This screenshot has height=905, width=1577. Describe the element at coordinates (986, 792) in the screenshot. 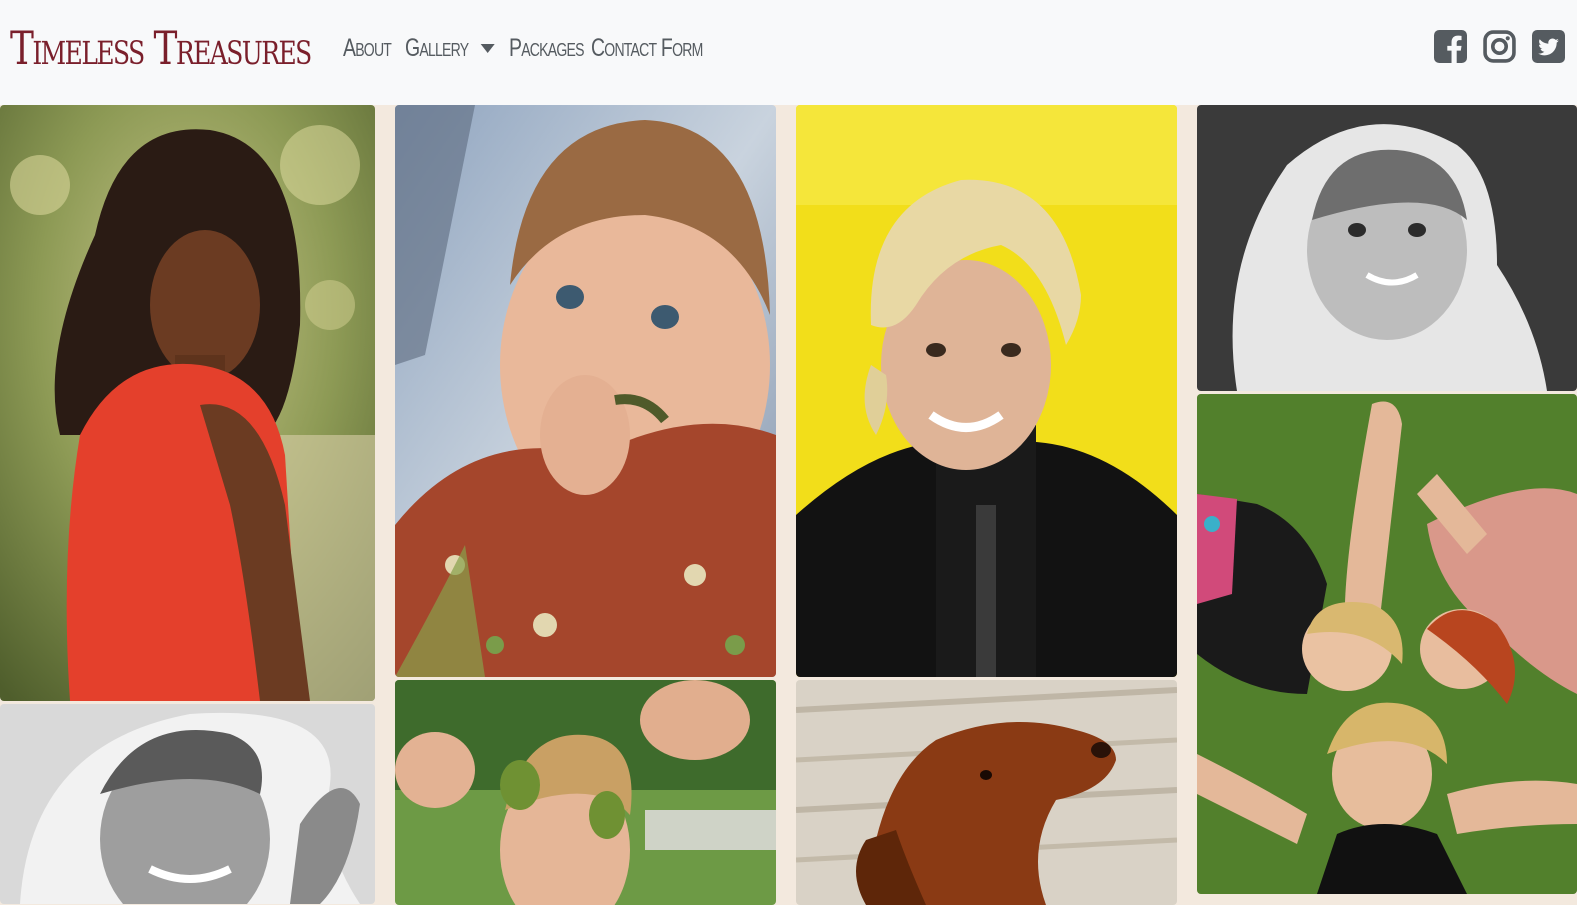

I see `gallery-photo-brown-dog` at that location.